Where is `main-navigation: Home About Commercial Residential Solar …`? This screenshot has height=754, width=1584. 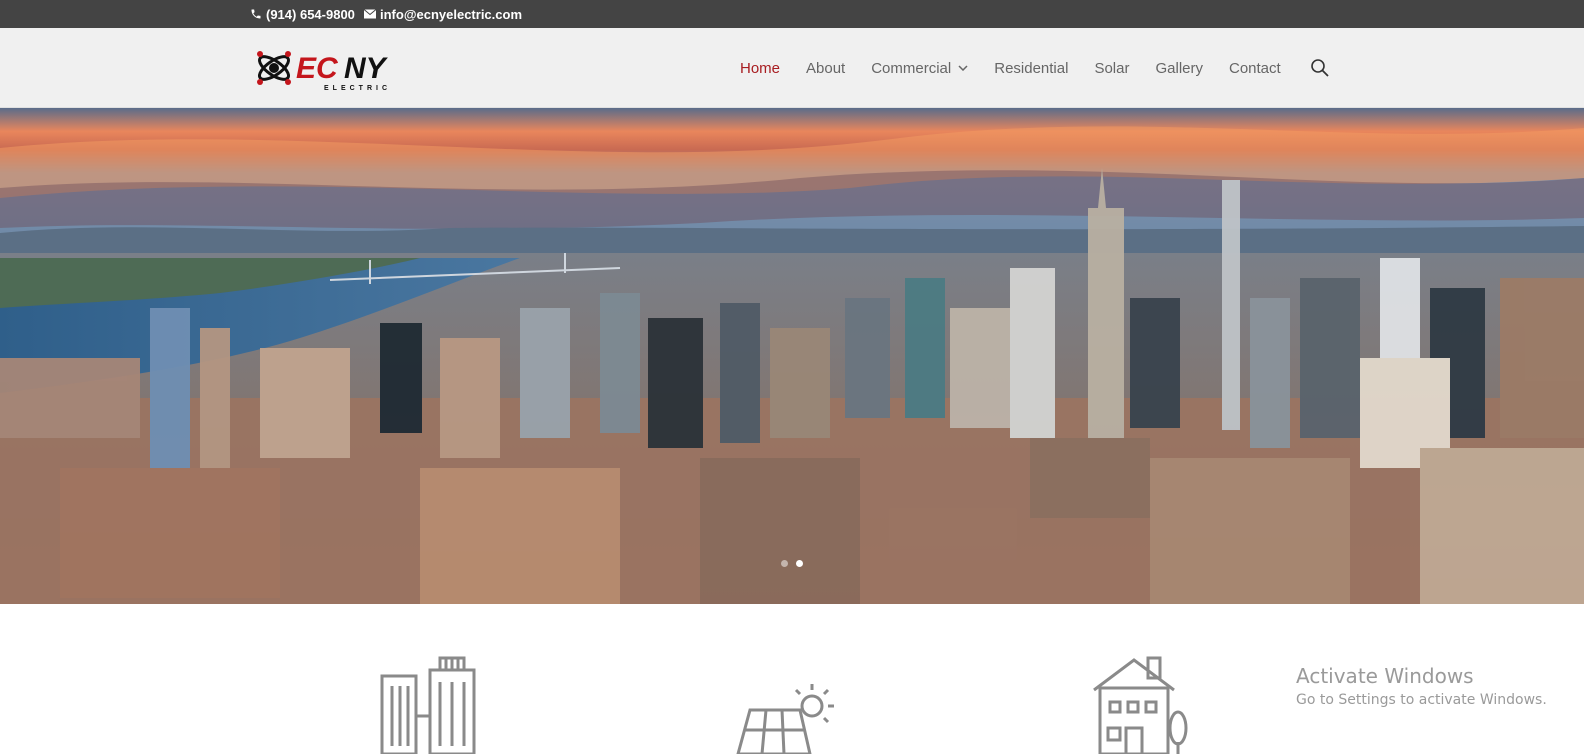 main-navigation: Home About Commercial Residential Solar … is located at coordinates (1023, 68).